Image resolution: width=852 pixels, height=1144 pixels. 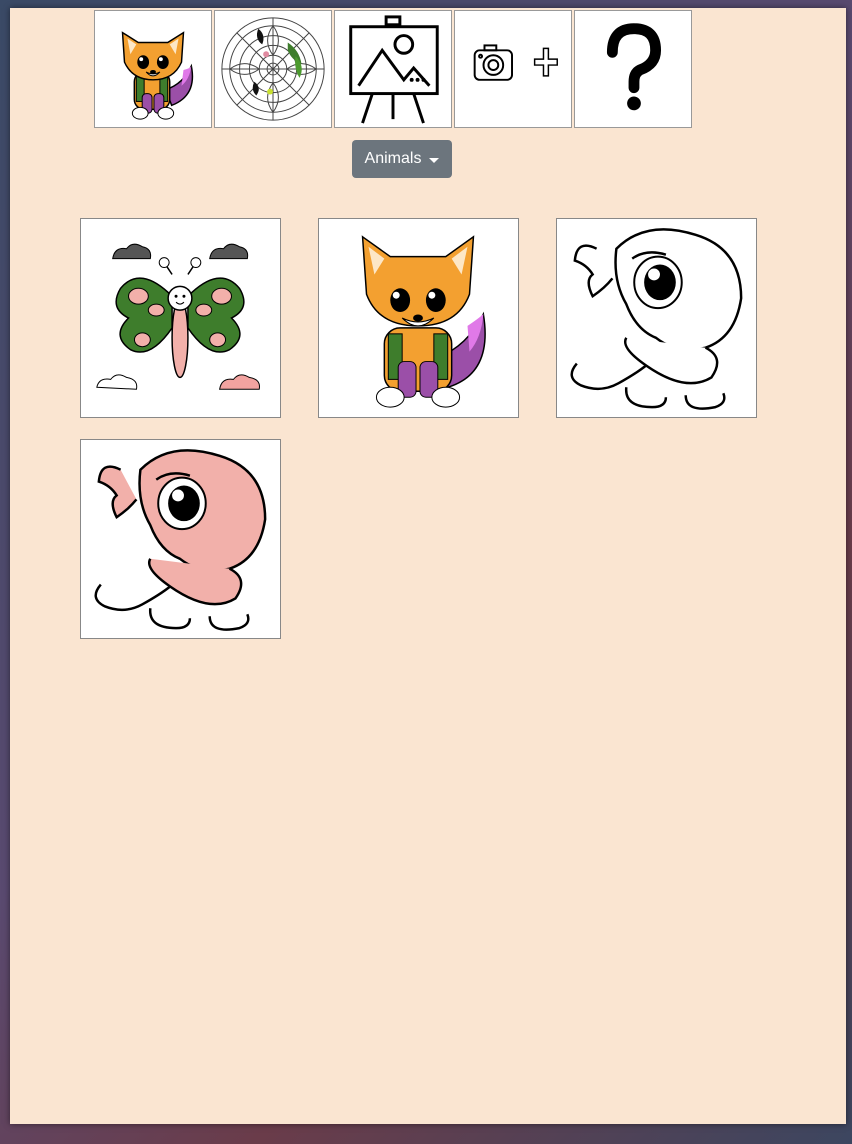 What do you see at coordinates (434, 160) in the screenshot?
I see `caret-down-icon` at bounding box center [434, 160].